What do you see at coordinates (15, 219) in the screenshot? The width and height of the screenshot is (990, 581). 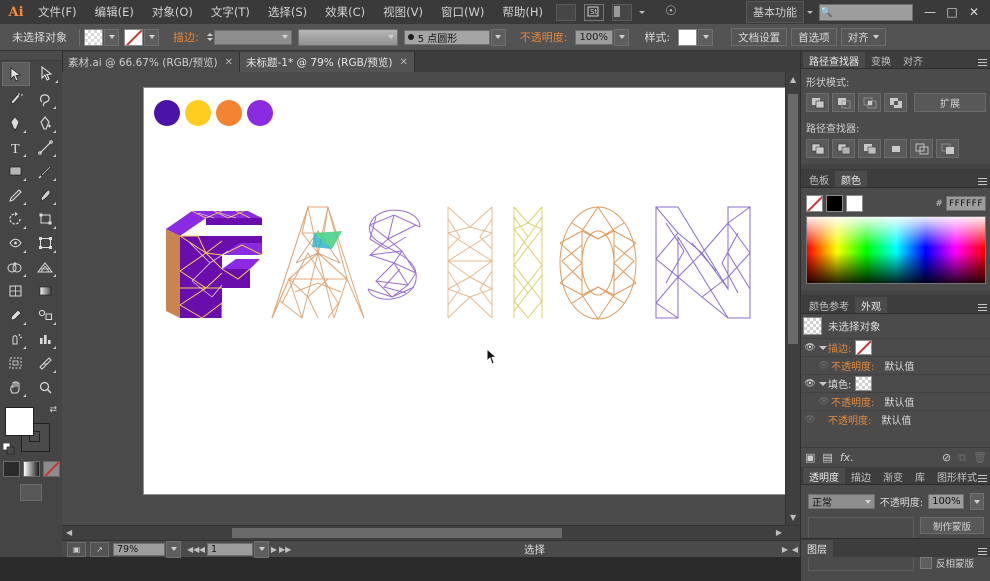 I see `rotate-tool` at bounding box center [15, 219].